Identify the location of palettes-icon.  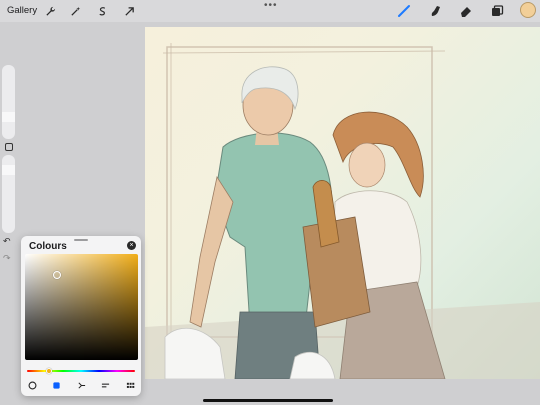
(130, 385).